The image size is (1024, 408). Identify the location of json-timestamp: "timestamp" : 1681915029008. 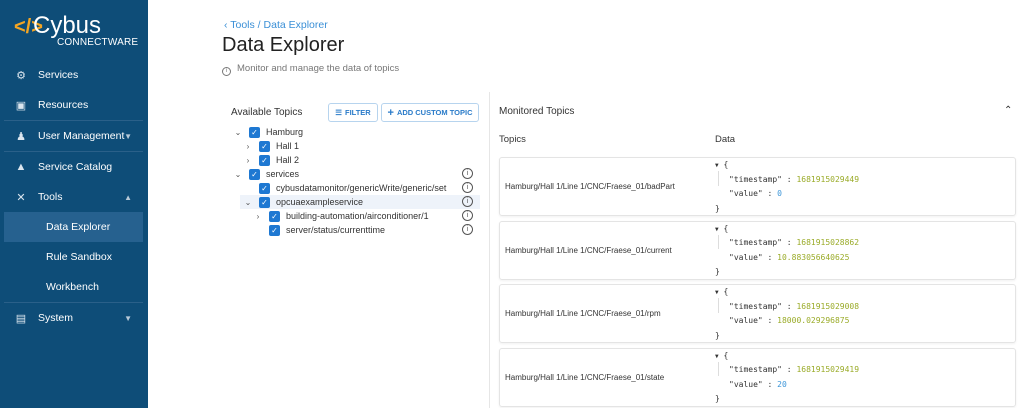
(794, 306).